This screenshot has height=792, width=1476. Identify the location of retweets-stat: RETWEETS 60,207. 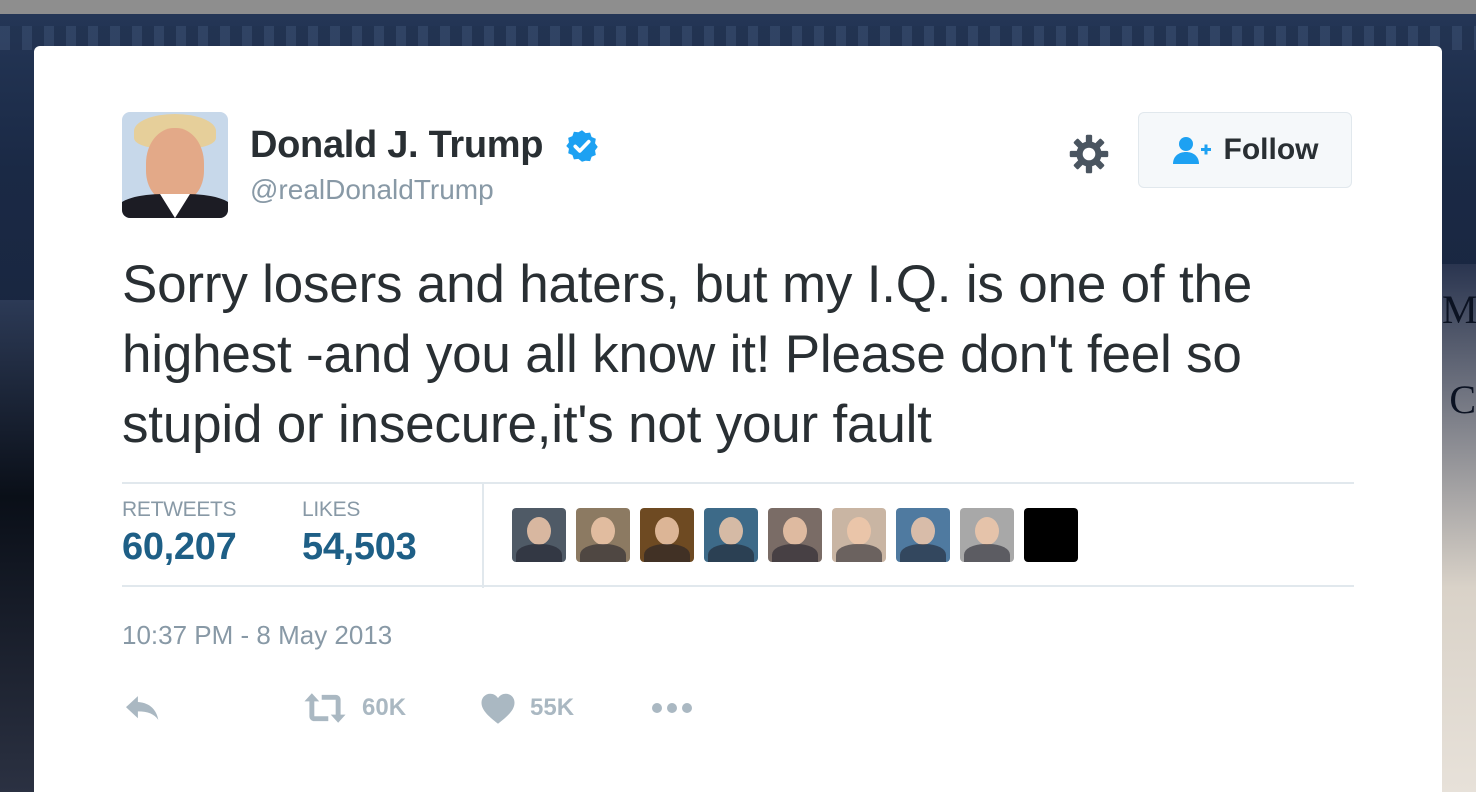
(179, 533).